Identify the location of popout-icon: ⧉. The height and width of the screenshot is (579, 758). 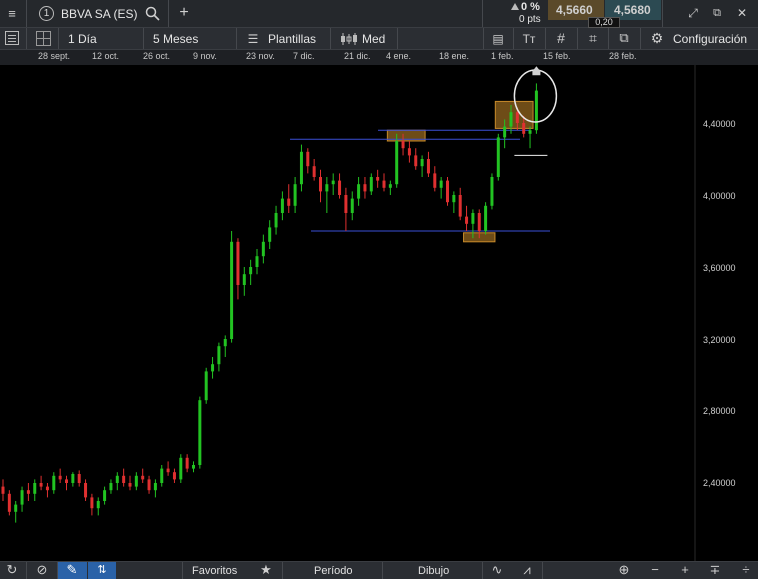
(717, 13).